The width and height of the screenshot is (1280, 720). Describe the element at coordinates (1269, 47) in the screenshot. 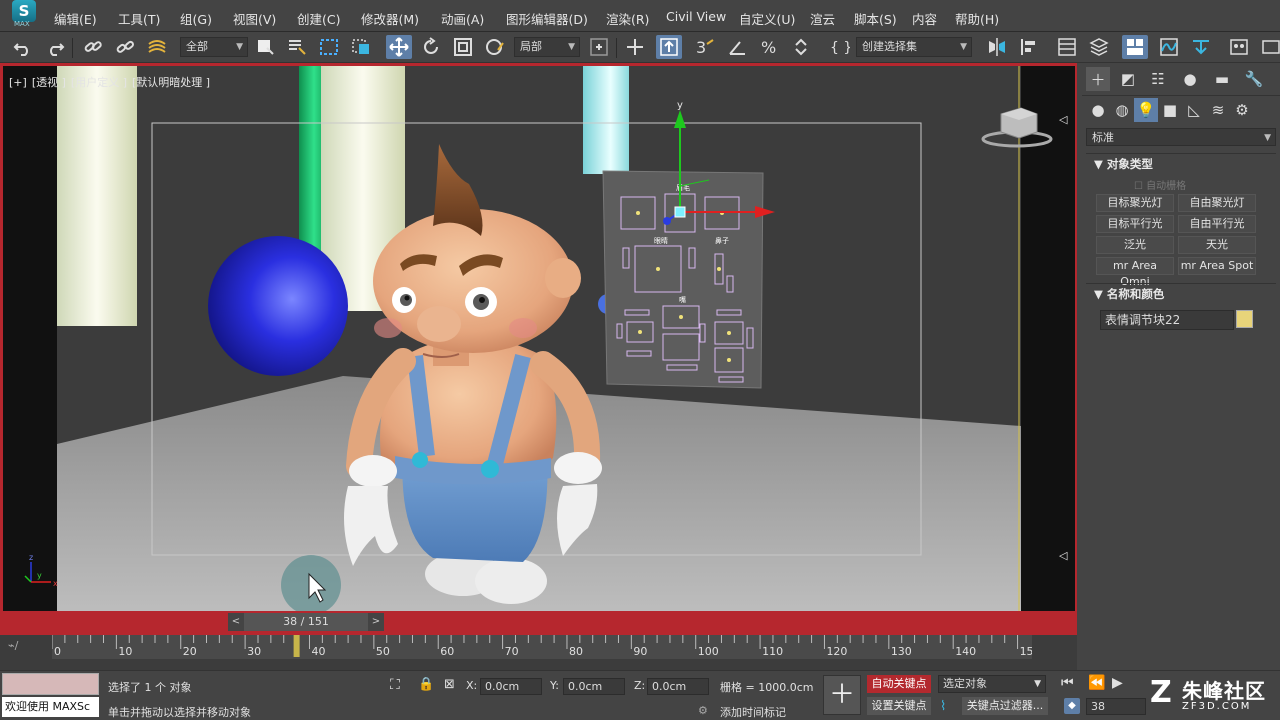

I see `render-setup-icon` at that location.